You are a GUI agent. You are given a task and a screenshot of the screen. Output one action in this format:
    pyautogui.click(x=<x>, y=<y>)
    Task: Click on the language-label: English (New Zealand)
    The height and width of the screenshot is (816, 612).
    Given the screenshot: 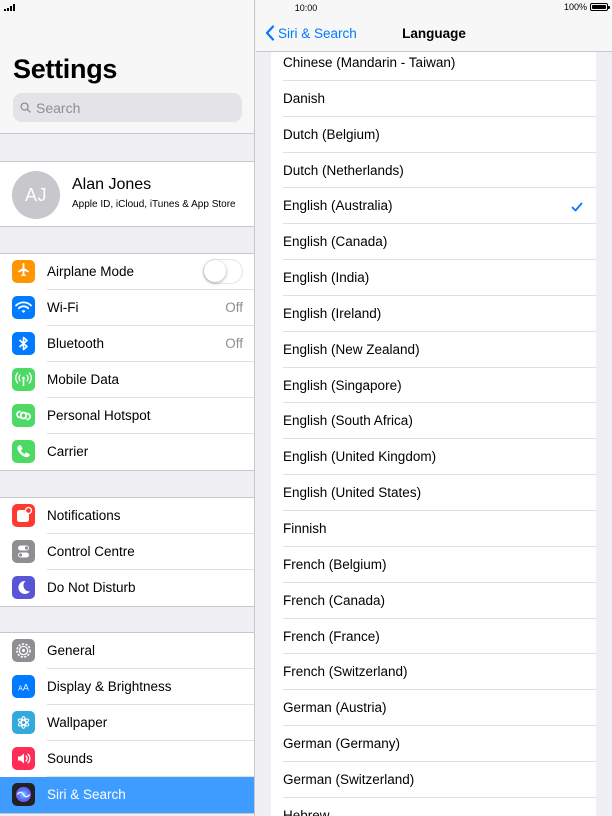 What is the action you would take?
    pyautogui.click(x=351, y=349)
    